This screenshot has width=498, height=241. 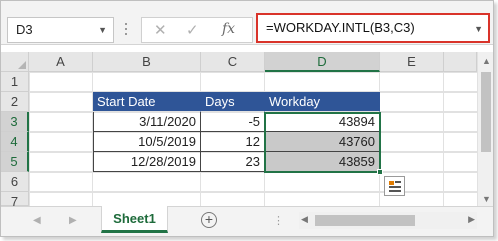 I want to click on table-header-start-date: Start Date, so click(x=147, y=102).